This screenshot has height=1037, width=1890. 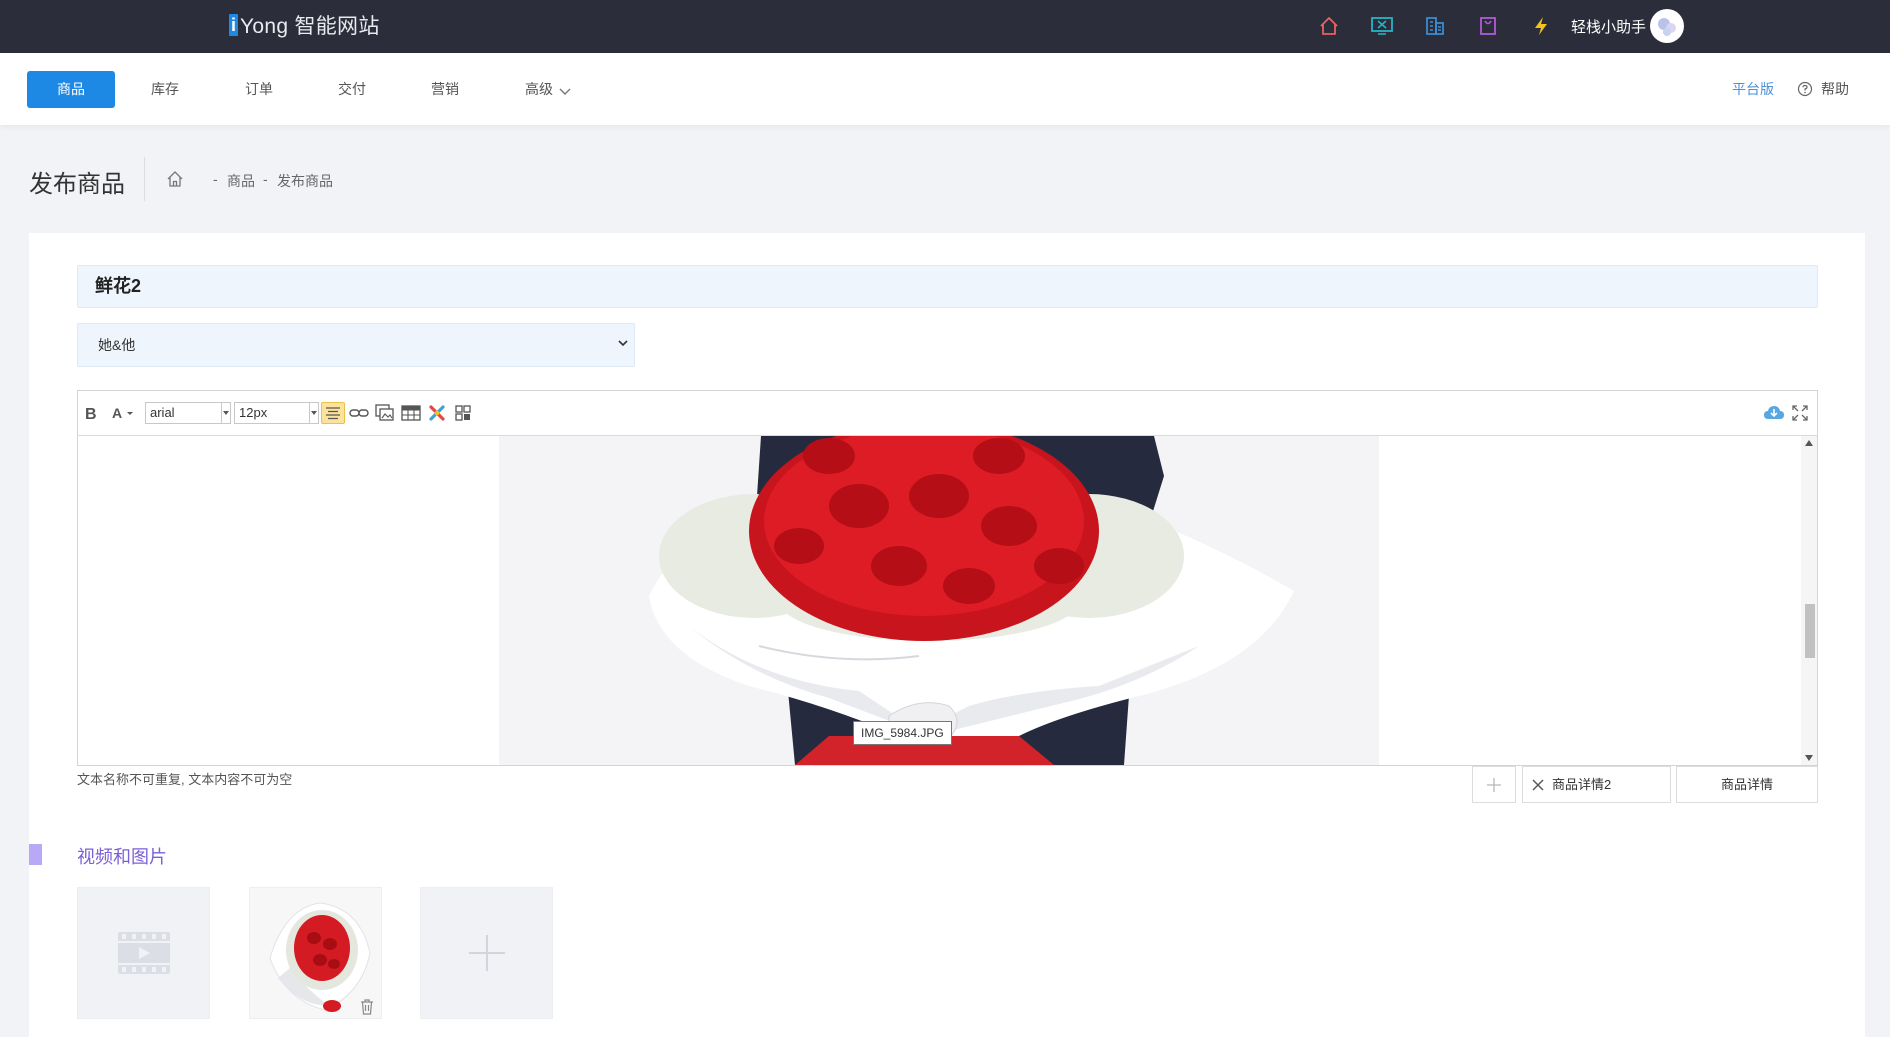 I want to click on plus-icon, so click(x=1494, y=784).